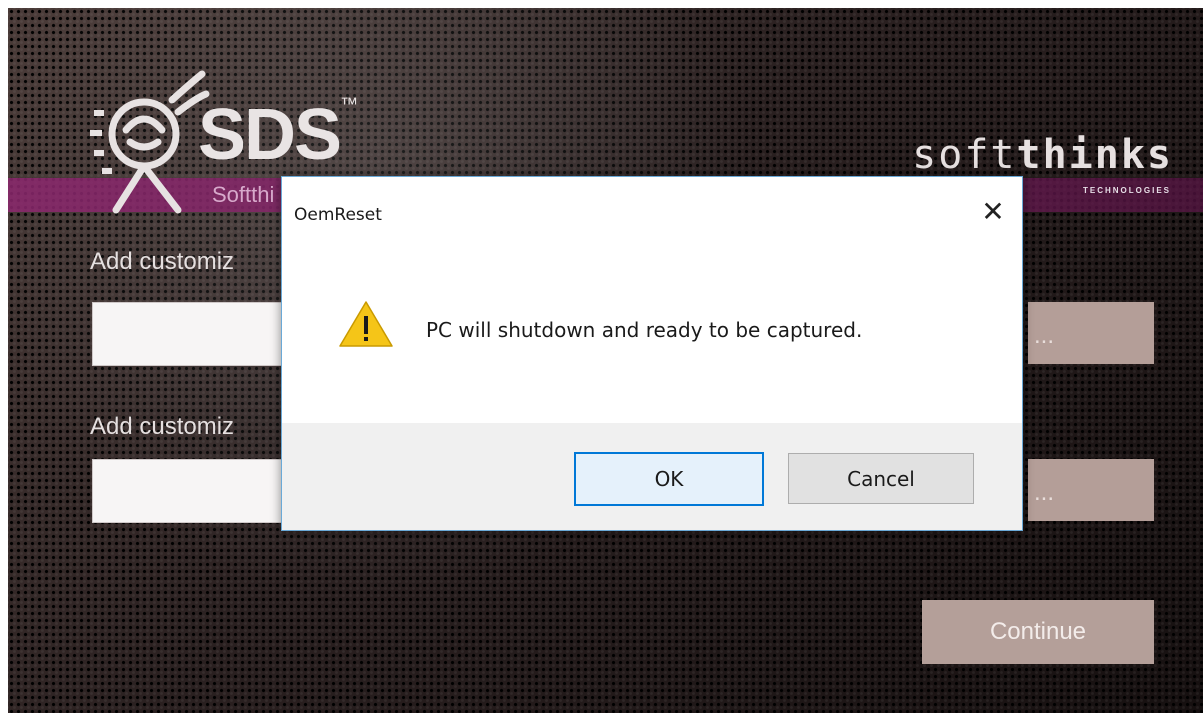 Image resolution: width=1203 pixels, height=713 pixels. Describe the element at coordinates (1038, 632) in the screenshot. I see `continue-button: Continue` at that location.